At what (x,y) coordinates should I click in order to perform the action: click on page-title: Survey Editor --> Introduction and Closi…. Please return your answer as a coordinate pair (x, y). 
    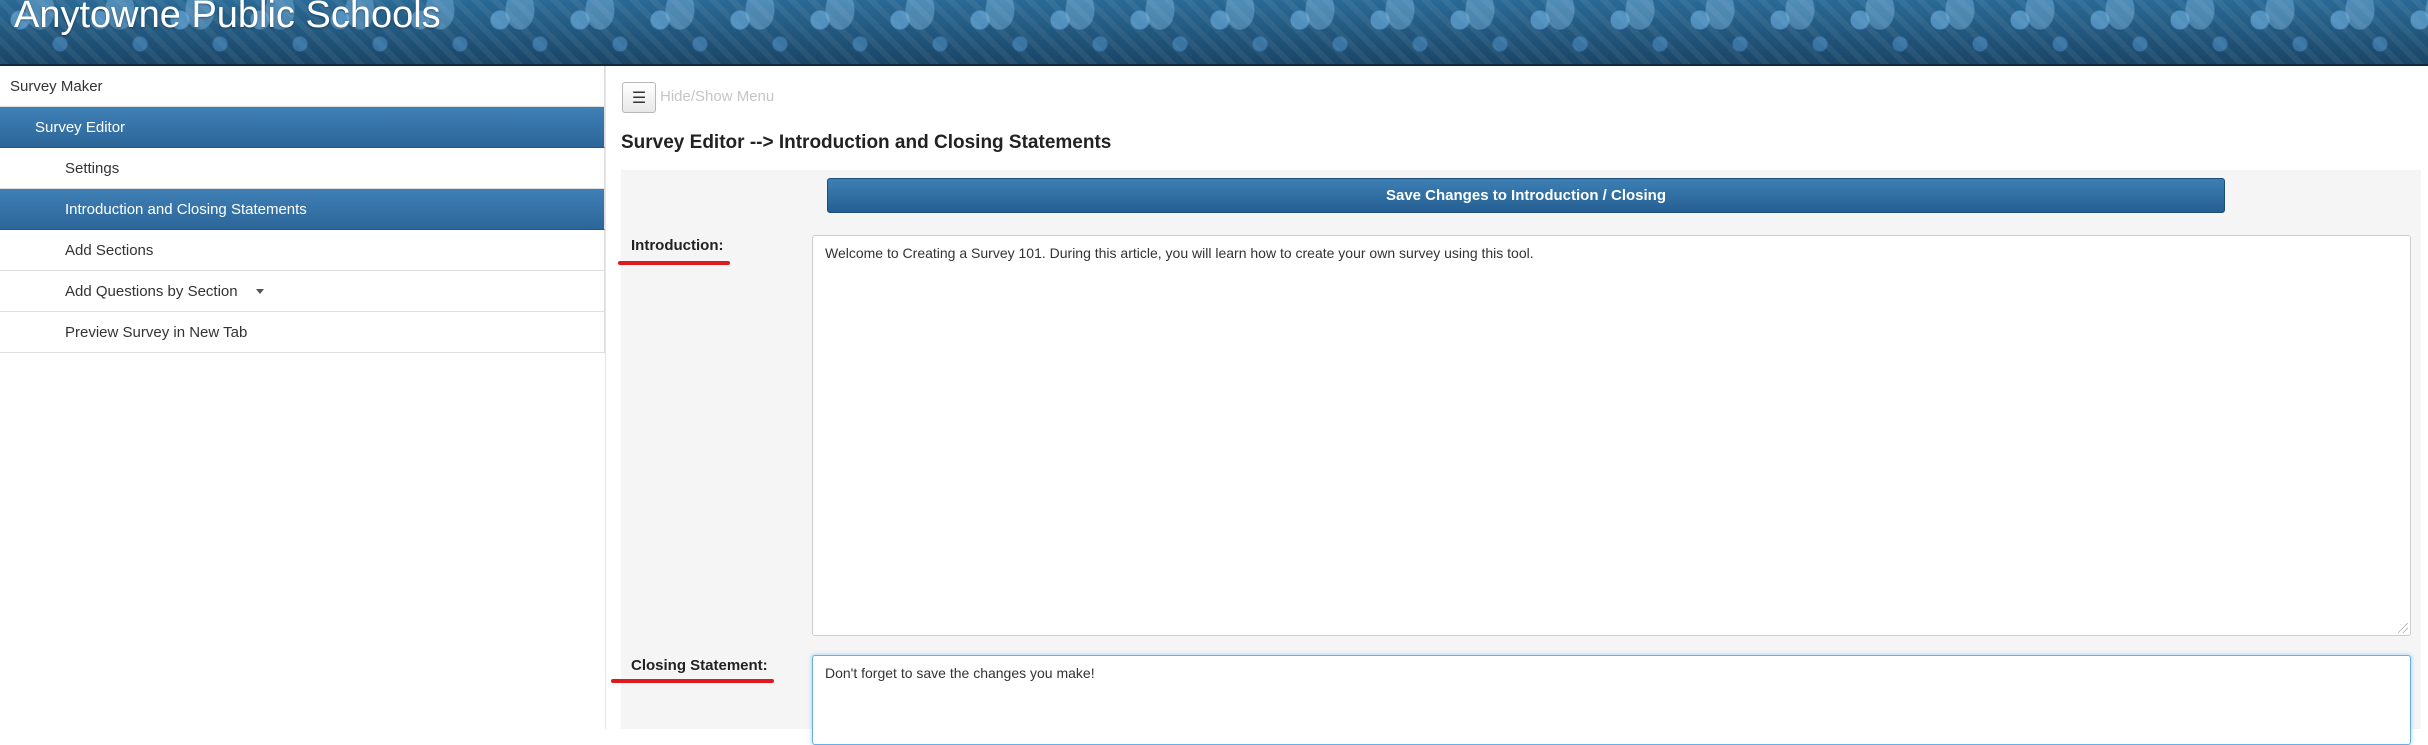
    Looking at the image, I should click on (866, 142).